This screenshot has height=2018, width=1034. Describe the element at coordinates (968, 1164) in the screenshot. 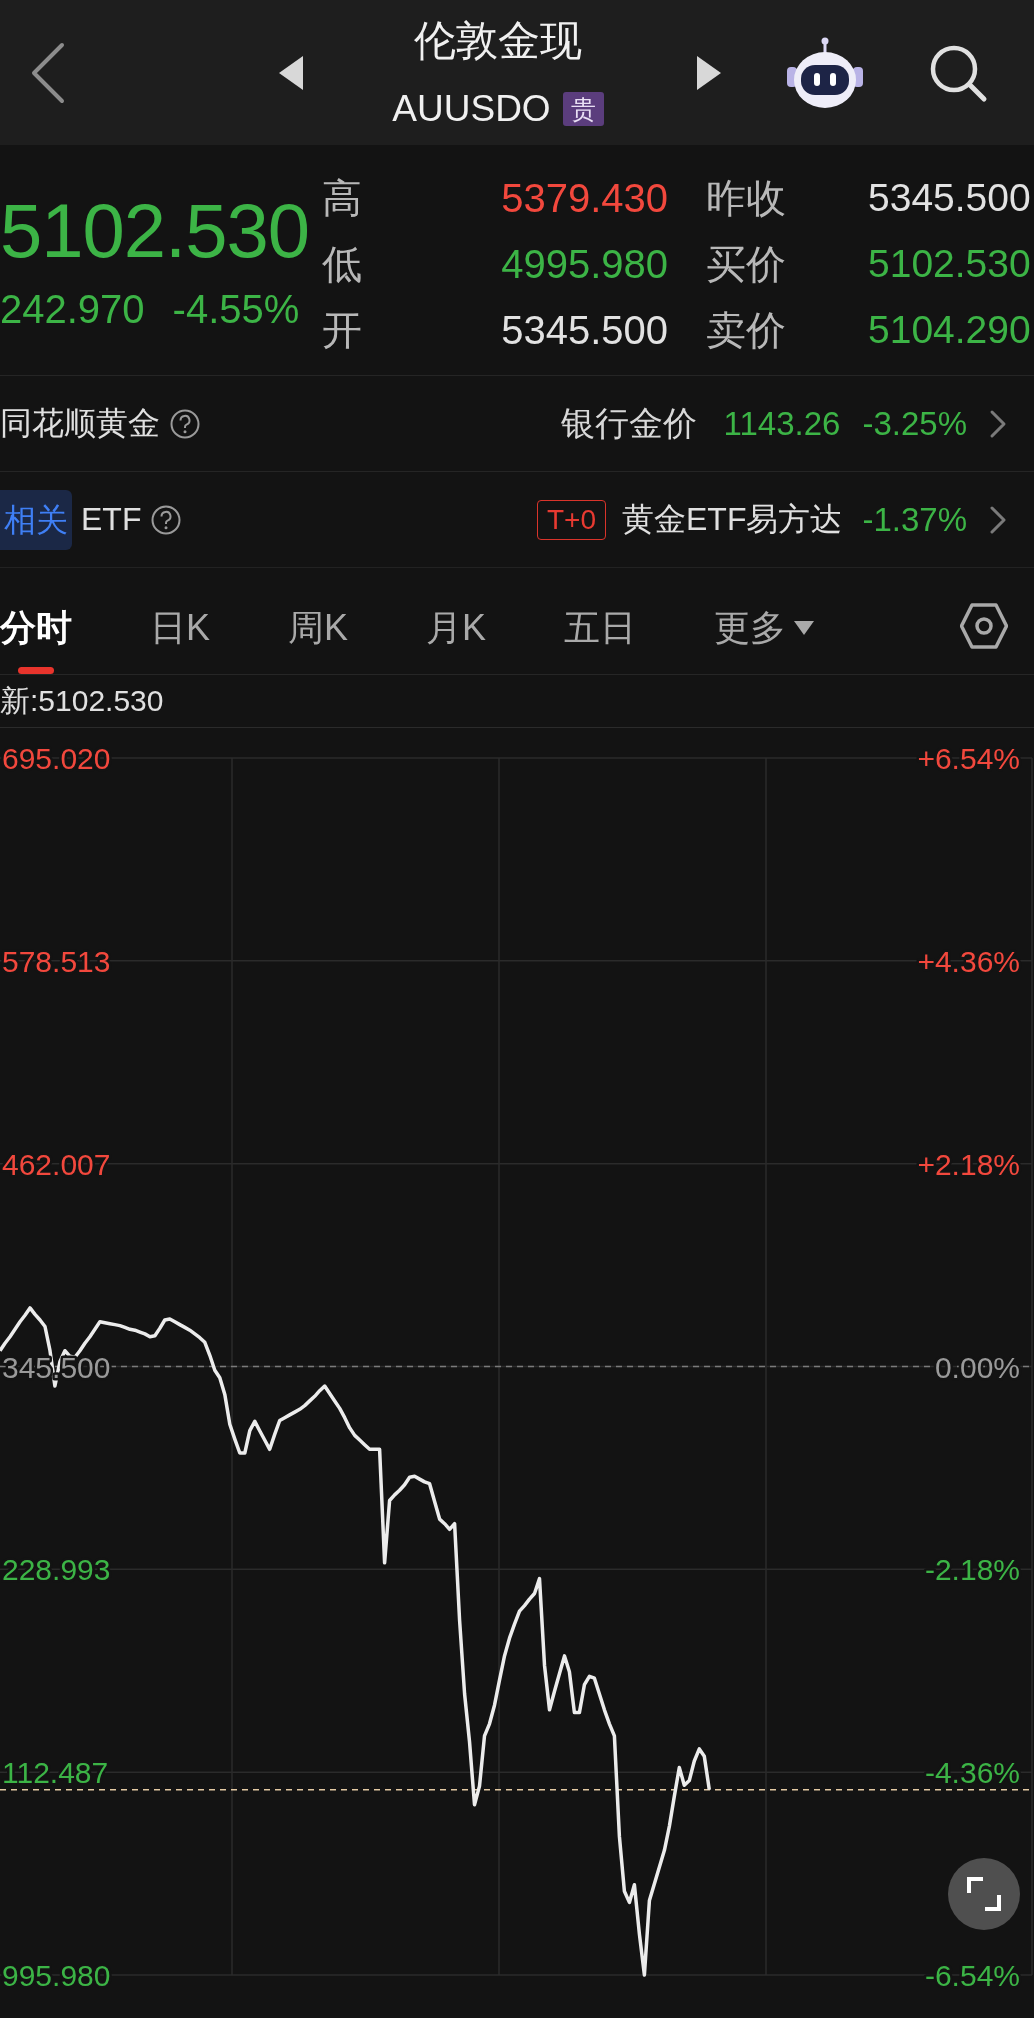

I see `percent-axis-label: +2.18%` at that location.